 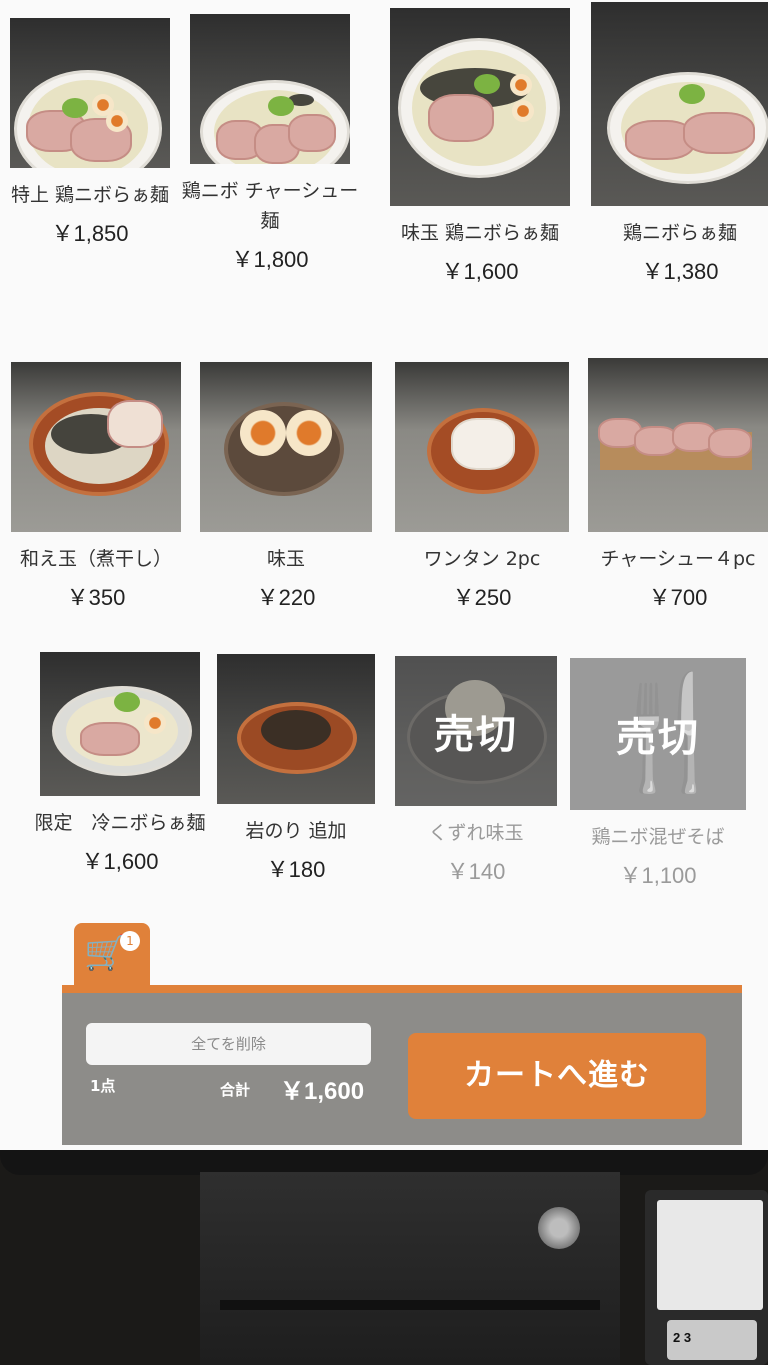 I want to click on menu-item-price: ￥1,850, so click(x=90, y=233).